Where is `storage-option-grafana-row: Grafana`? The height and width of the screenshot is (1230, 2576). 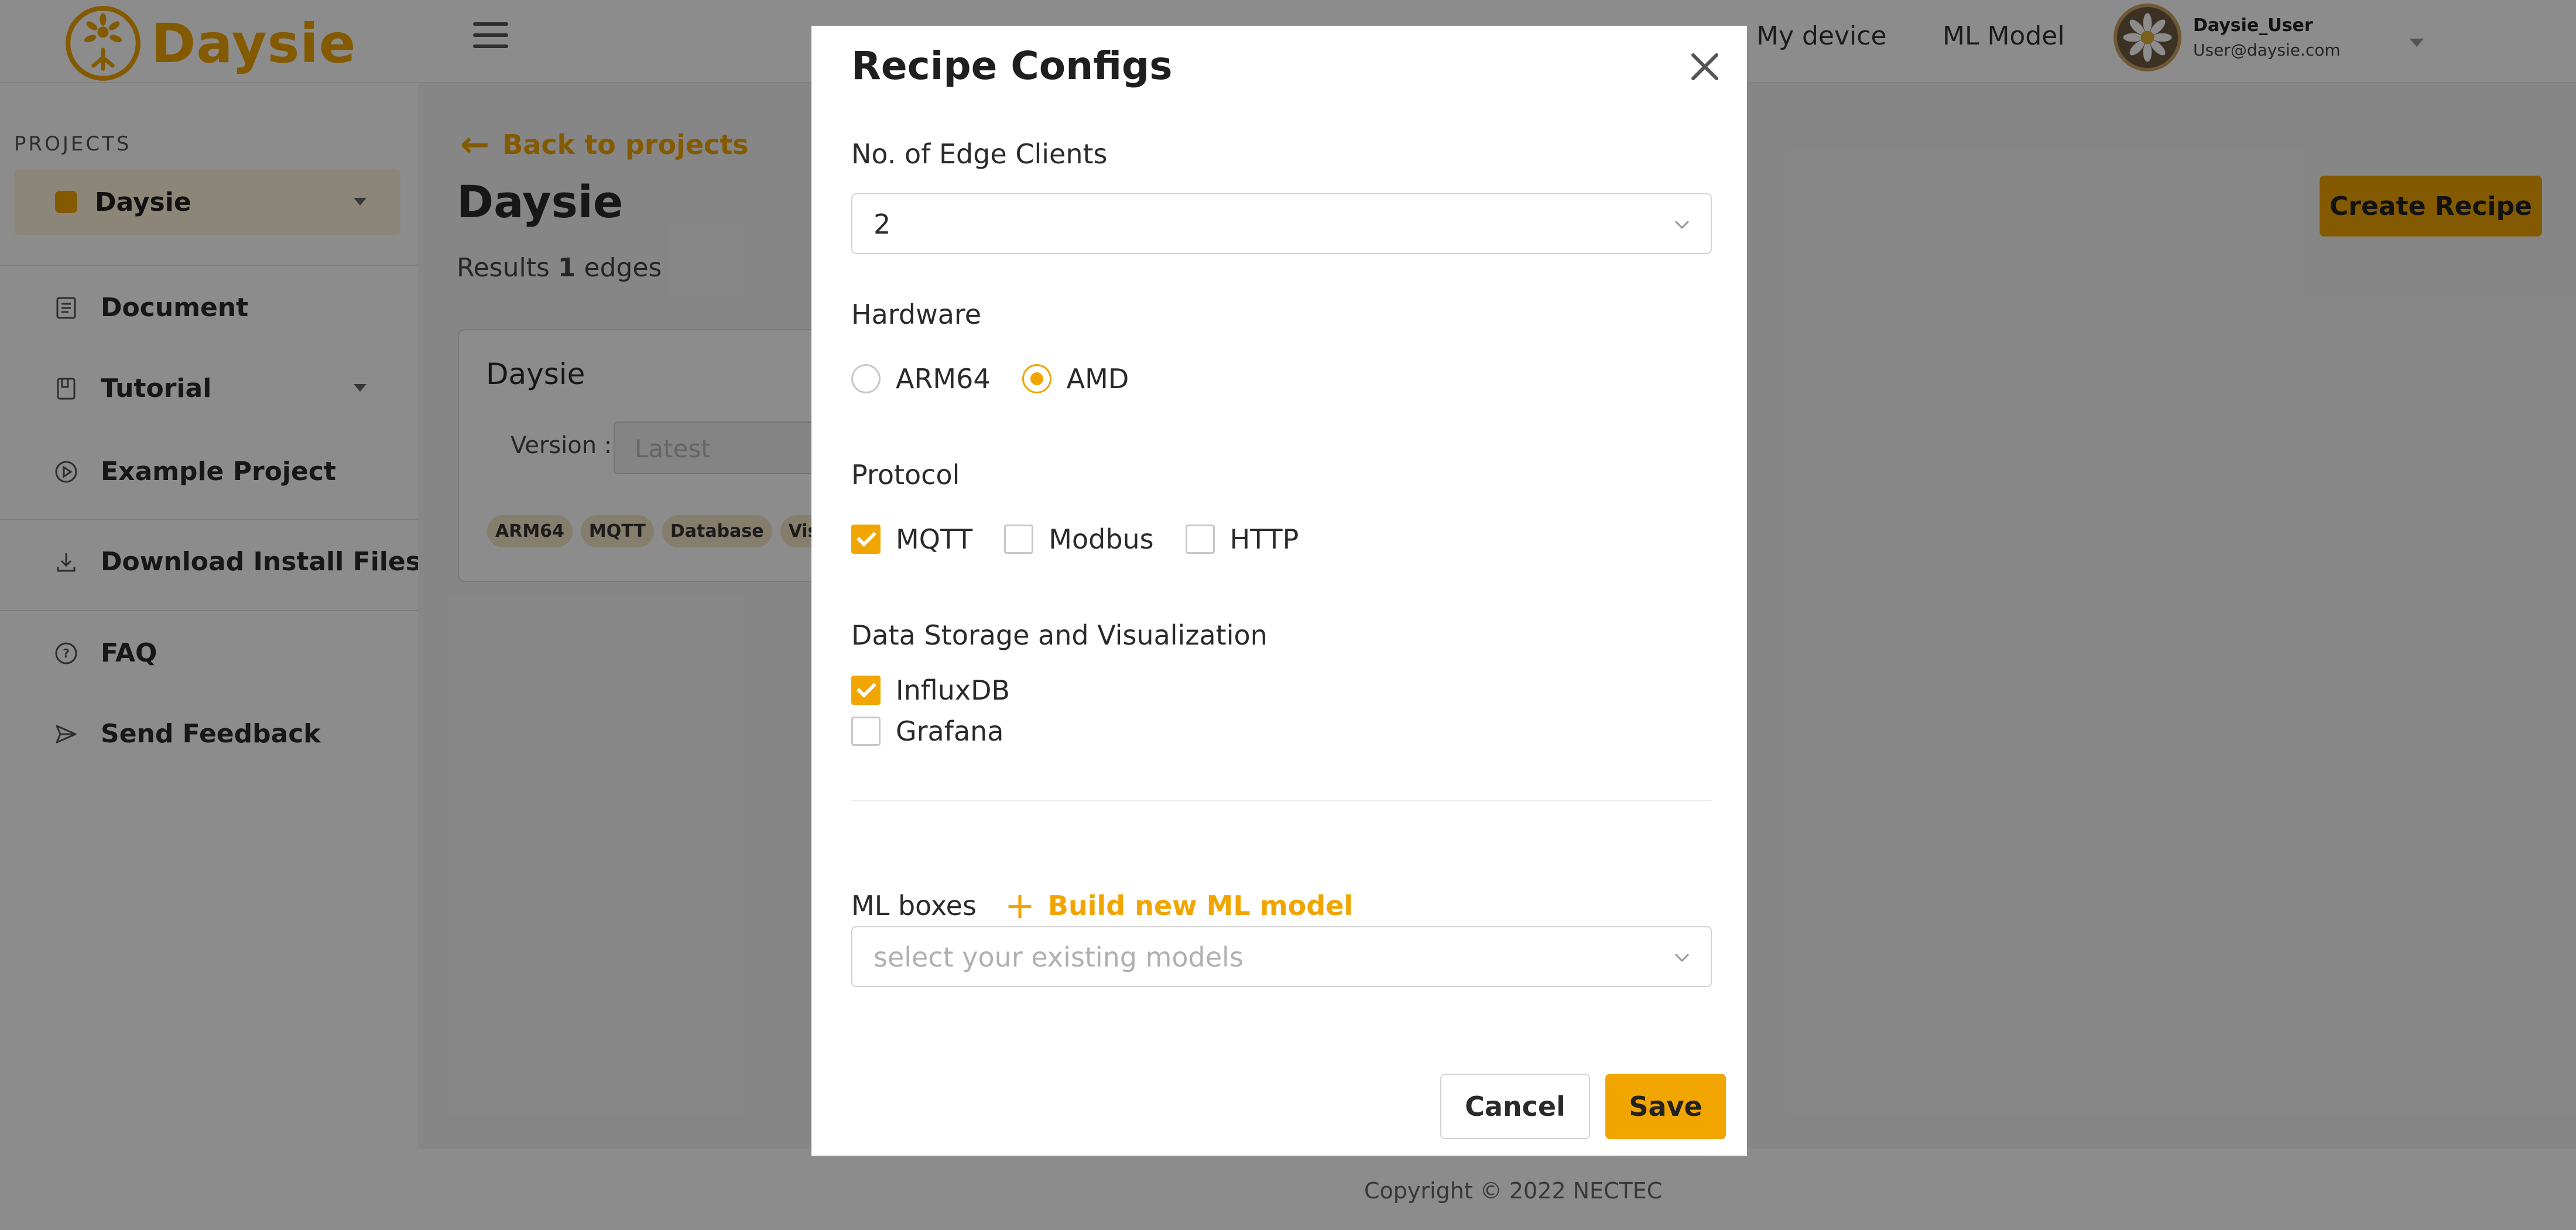
storage-option-grafana-row: Grafana is located at coordinates (943, 731).